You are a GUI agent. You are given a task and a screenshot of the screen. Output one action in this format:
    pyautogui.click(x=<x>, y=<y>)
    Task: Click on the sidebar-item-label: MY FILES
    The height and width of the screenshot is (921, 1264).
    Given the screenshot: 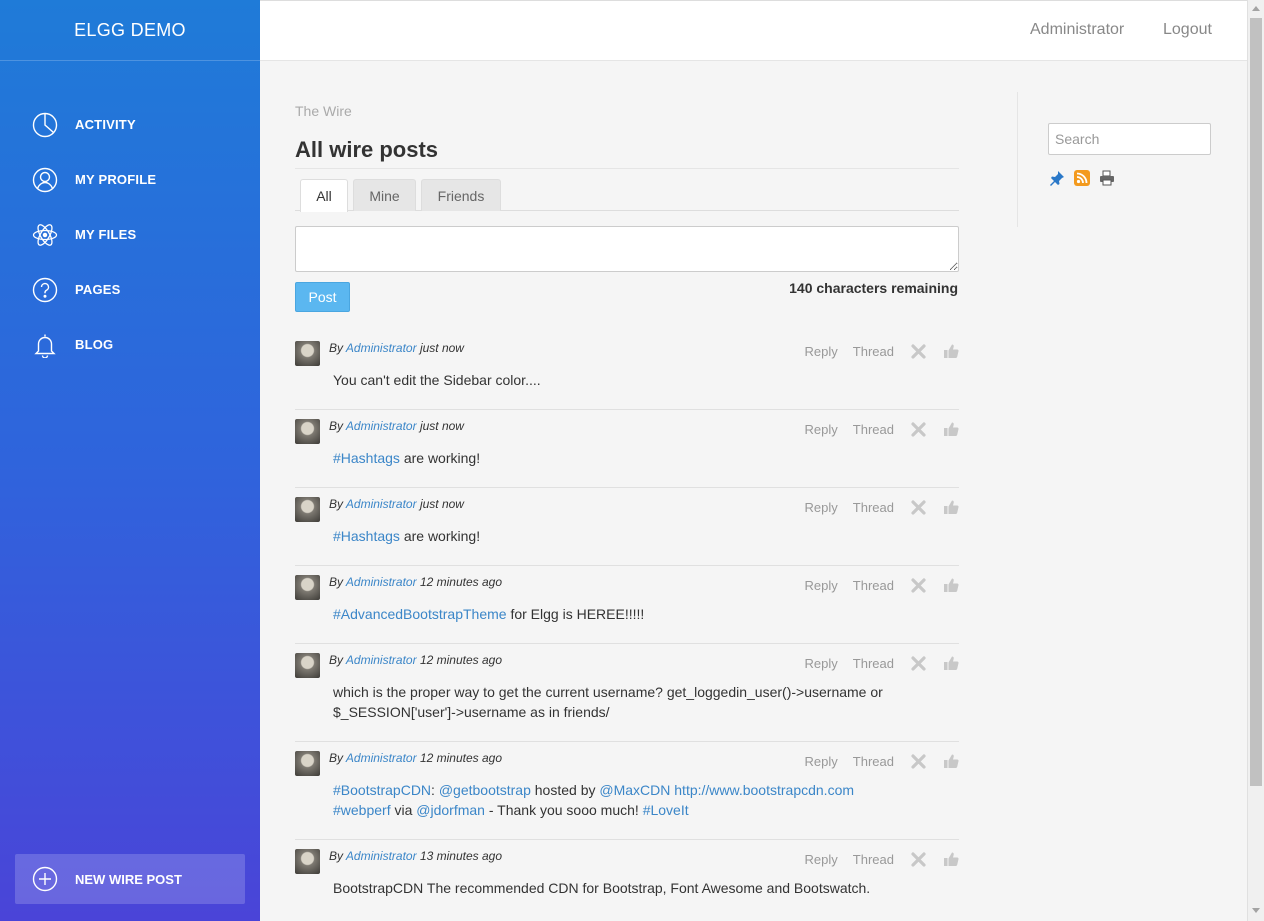 What is the action you would take?
    pyautogui.click(x=106, y=234)
    